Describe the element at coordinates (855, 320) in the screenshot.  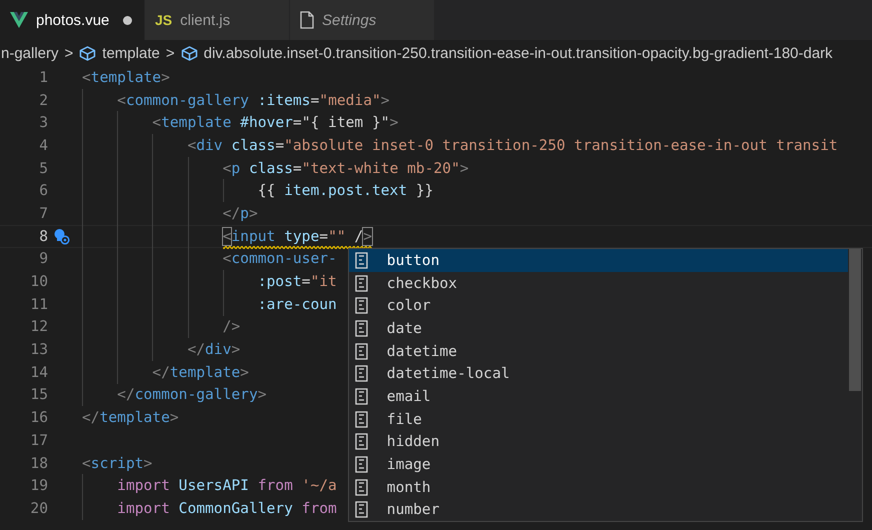
I see `scrollbar-thumb` at that location.